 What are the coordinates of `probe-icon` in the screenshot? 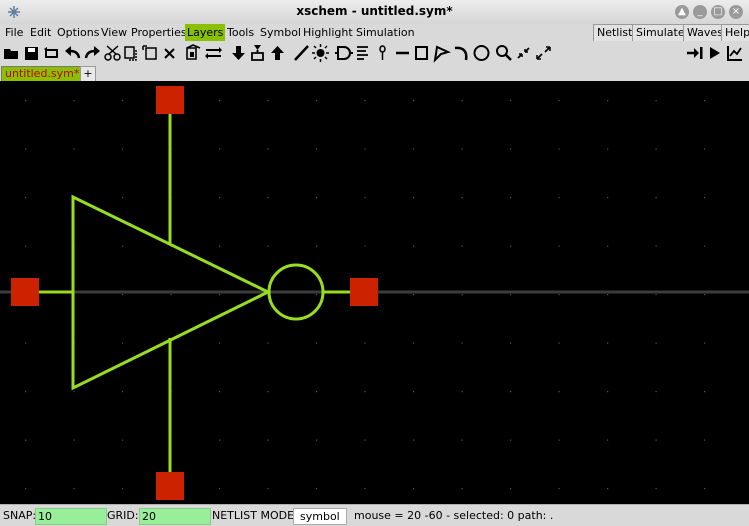 It's located at (382, 53).